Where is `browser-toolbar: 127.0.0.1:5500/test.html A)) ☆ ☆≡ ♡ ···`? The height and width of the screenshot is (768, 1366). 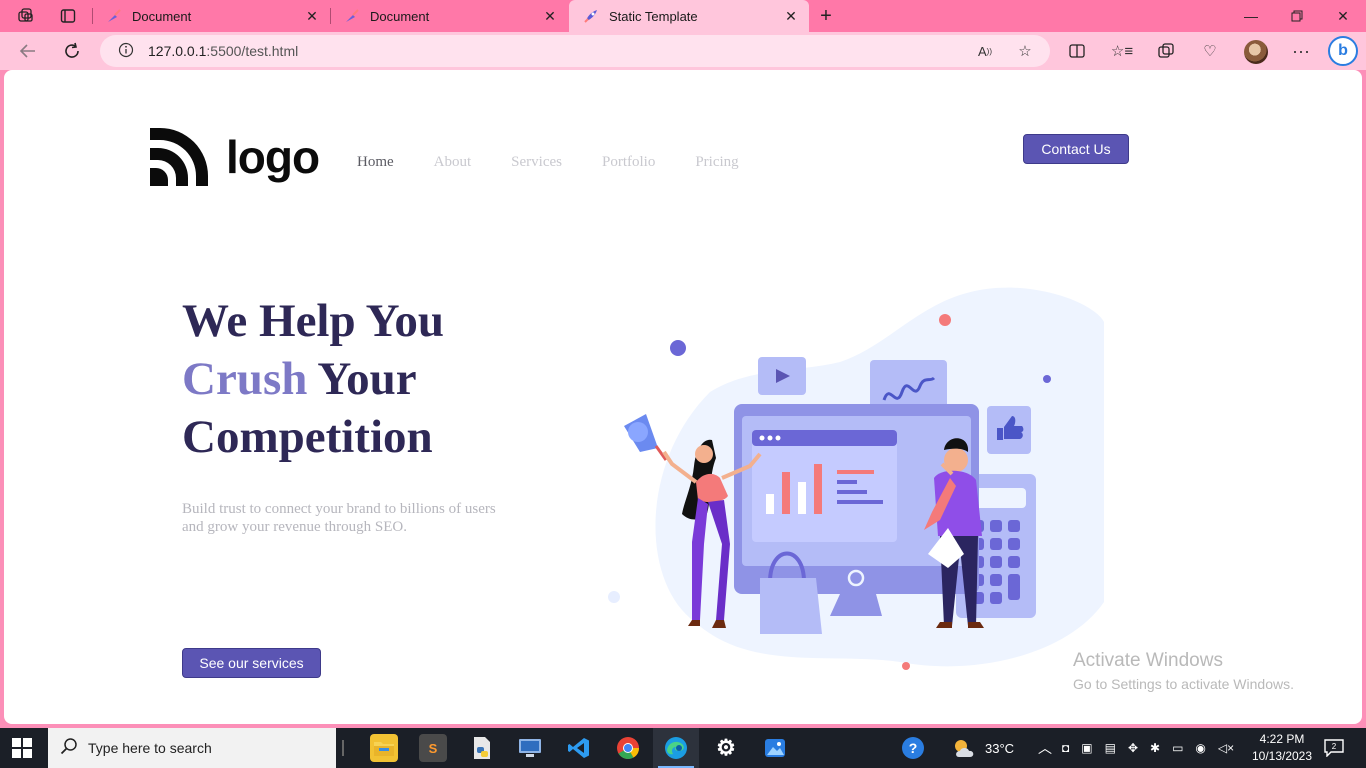
browser-toolbar: 127.0.0.1:5500/test.html A)) ☆ ☆≡ ♡ ··· is located at coordinates (683, 51).